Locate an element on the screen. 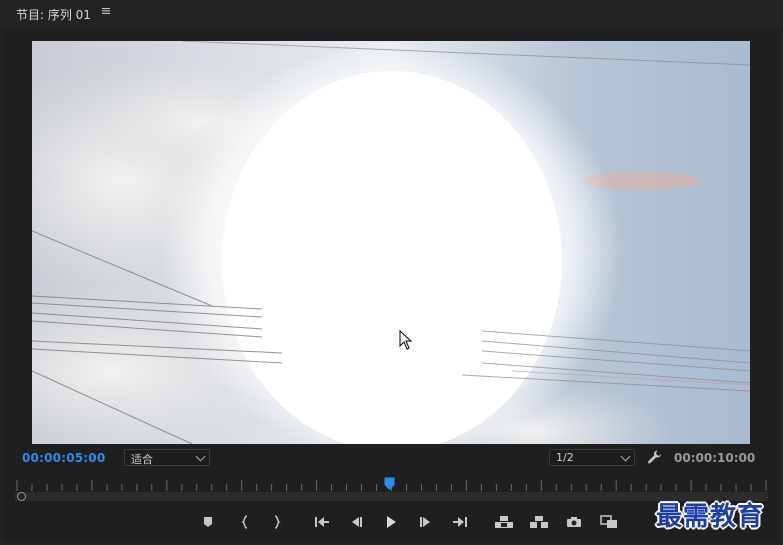 This screenshot has height=545, width=783. export-frame-button is located at coordinates (574, 522).